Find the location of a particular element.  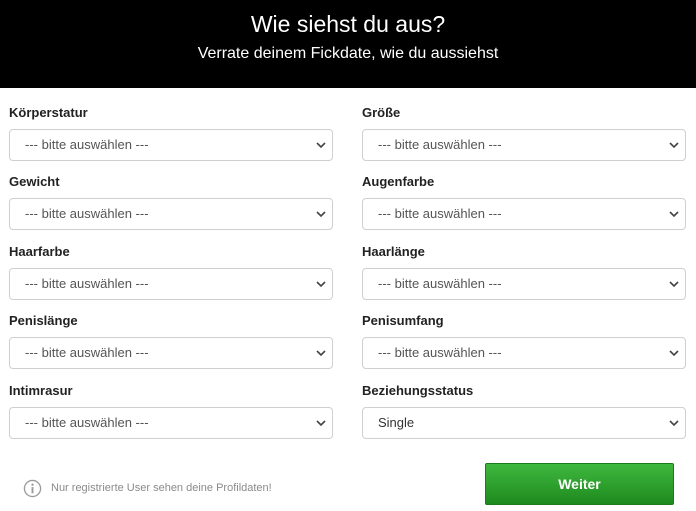

field-gewicht: Gewicht --- bitte auswählen --- is located at coordinates (171, 201).